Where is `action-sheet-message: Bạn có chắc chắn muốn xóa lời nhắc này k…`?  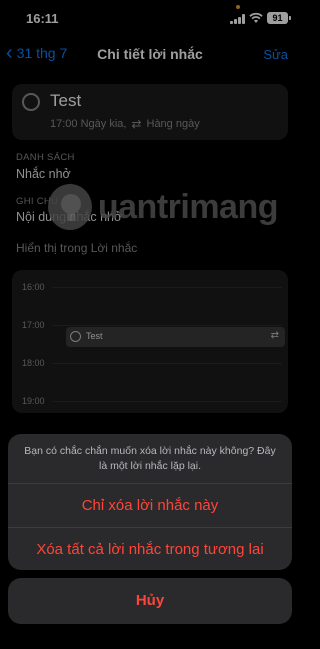 action-sheet-message: Bạn có chắc chắn muốn xóa lời nhắc này k… is located at coordinates (150, 458).